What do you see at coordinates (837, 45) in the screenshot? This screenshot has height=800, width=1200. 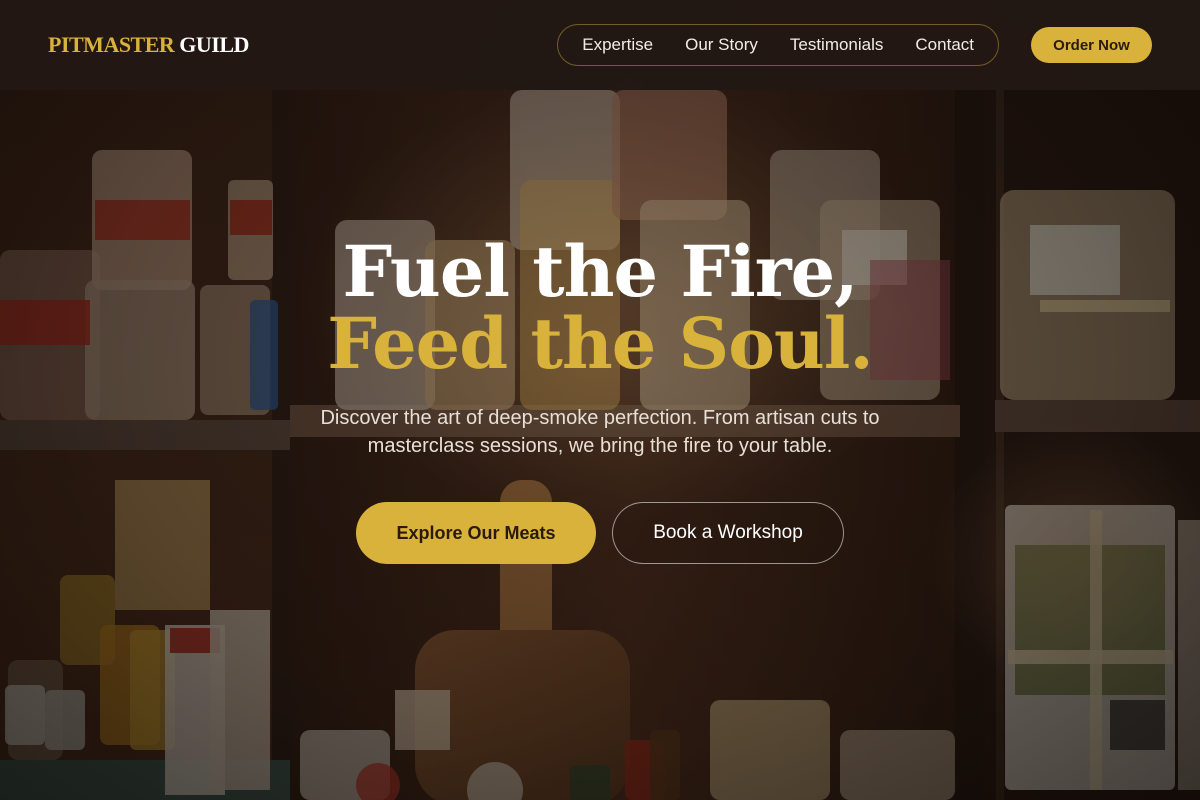 I see `nav-link-testimonials: Testimonials` at bounding box center [837, 45].